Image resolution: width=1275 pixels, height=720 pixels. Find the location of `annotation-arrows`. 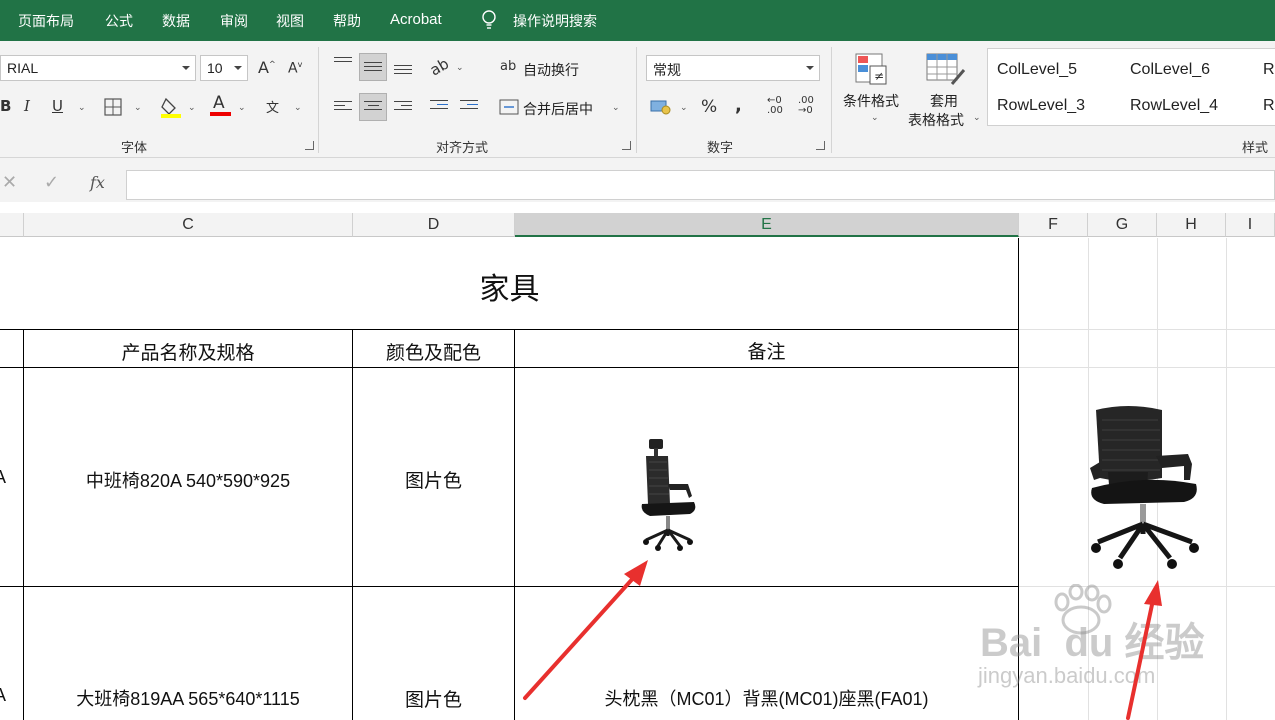

annotation-arrows is located at coordinates (842, 640).